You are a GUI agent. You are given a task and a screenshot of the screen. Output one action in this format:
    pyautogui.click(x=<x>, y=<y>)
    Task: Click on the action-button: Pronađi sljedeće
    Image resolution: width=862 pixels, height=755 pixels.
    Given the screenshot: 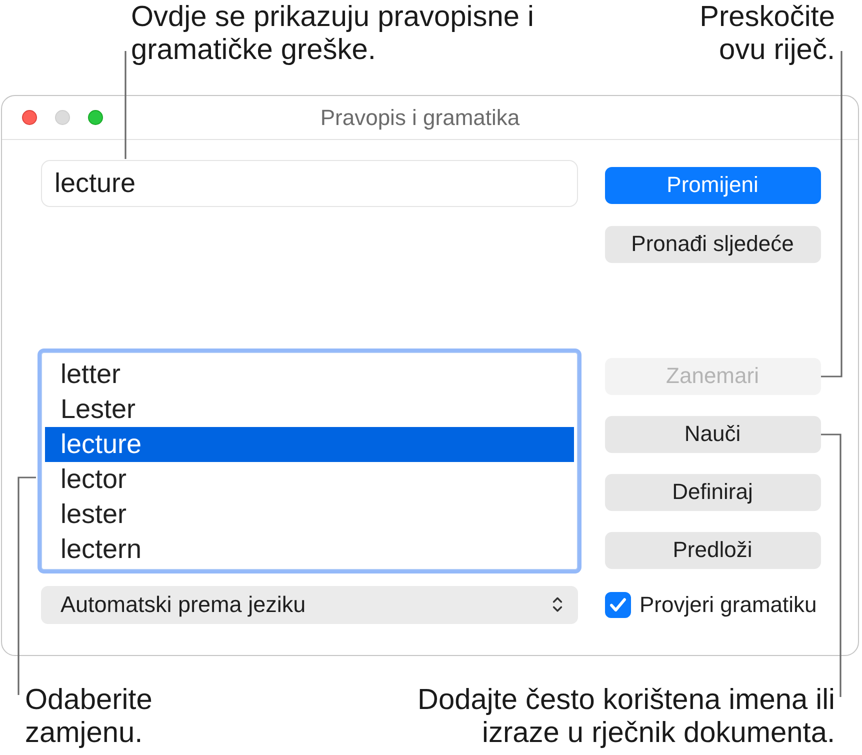 What is the action you would take?
    pyautogui.click(x=712, y=244)
    